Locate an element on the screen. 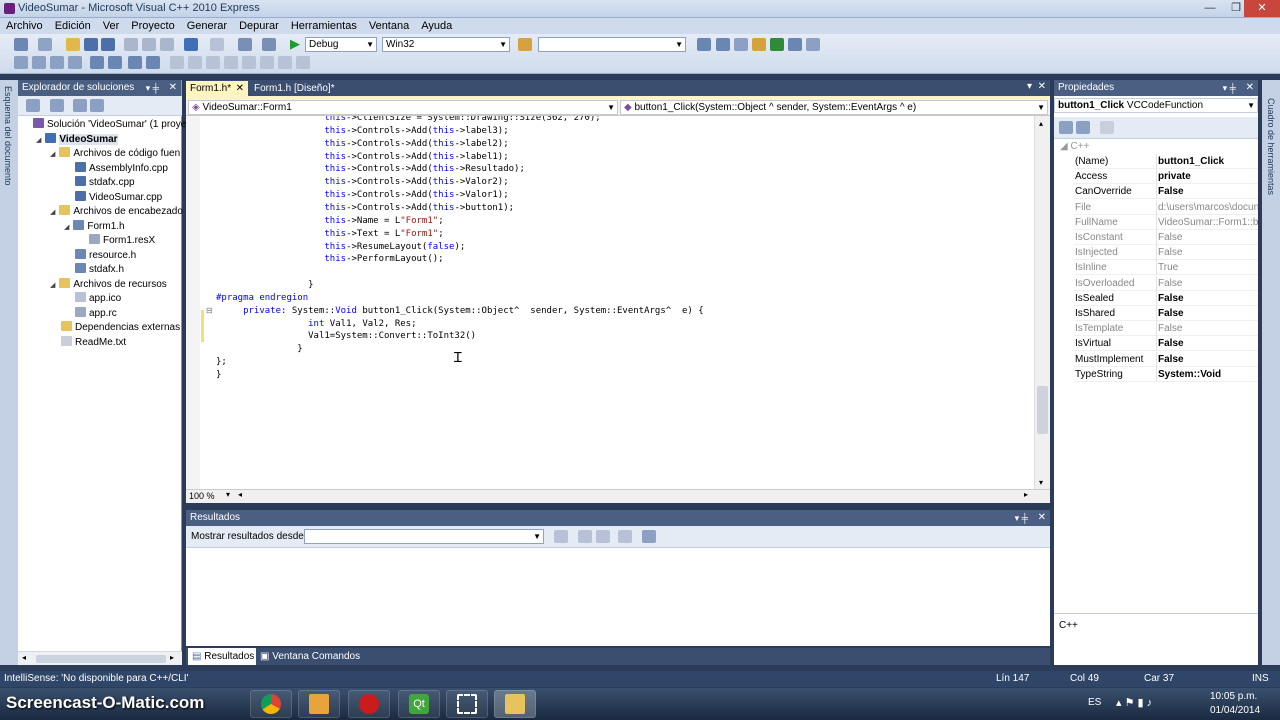 The height and width of the screenshot is (720, 1280). category-row: ◢ C++ is located at coordinates (1156, 146).